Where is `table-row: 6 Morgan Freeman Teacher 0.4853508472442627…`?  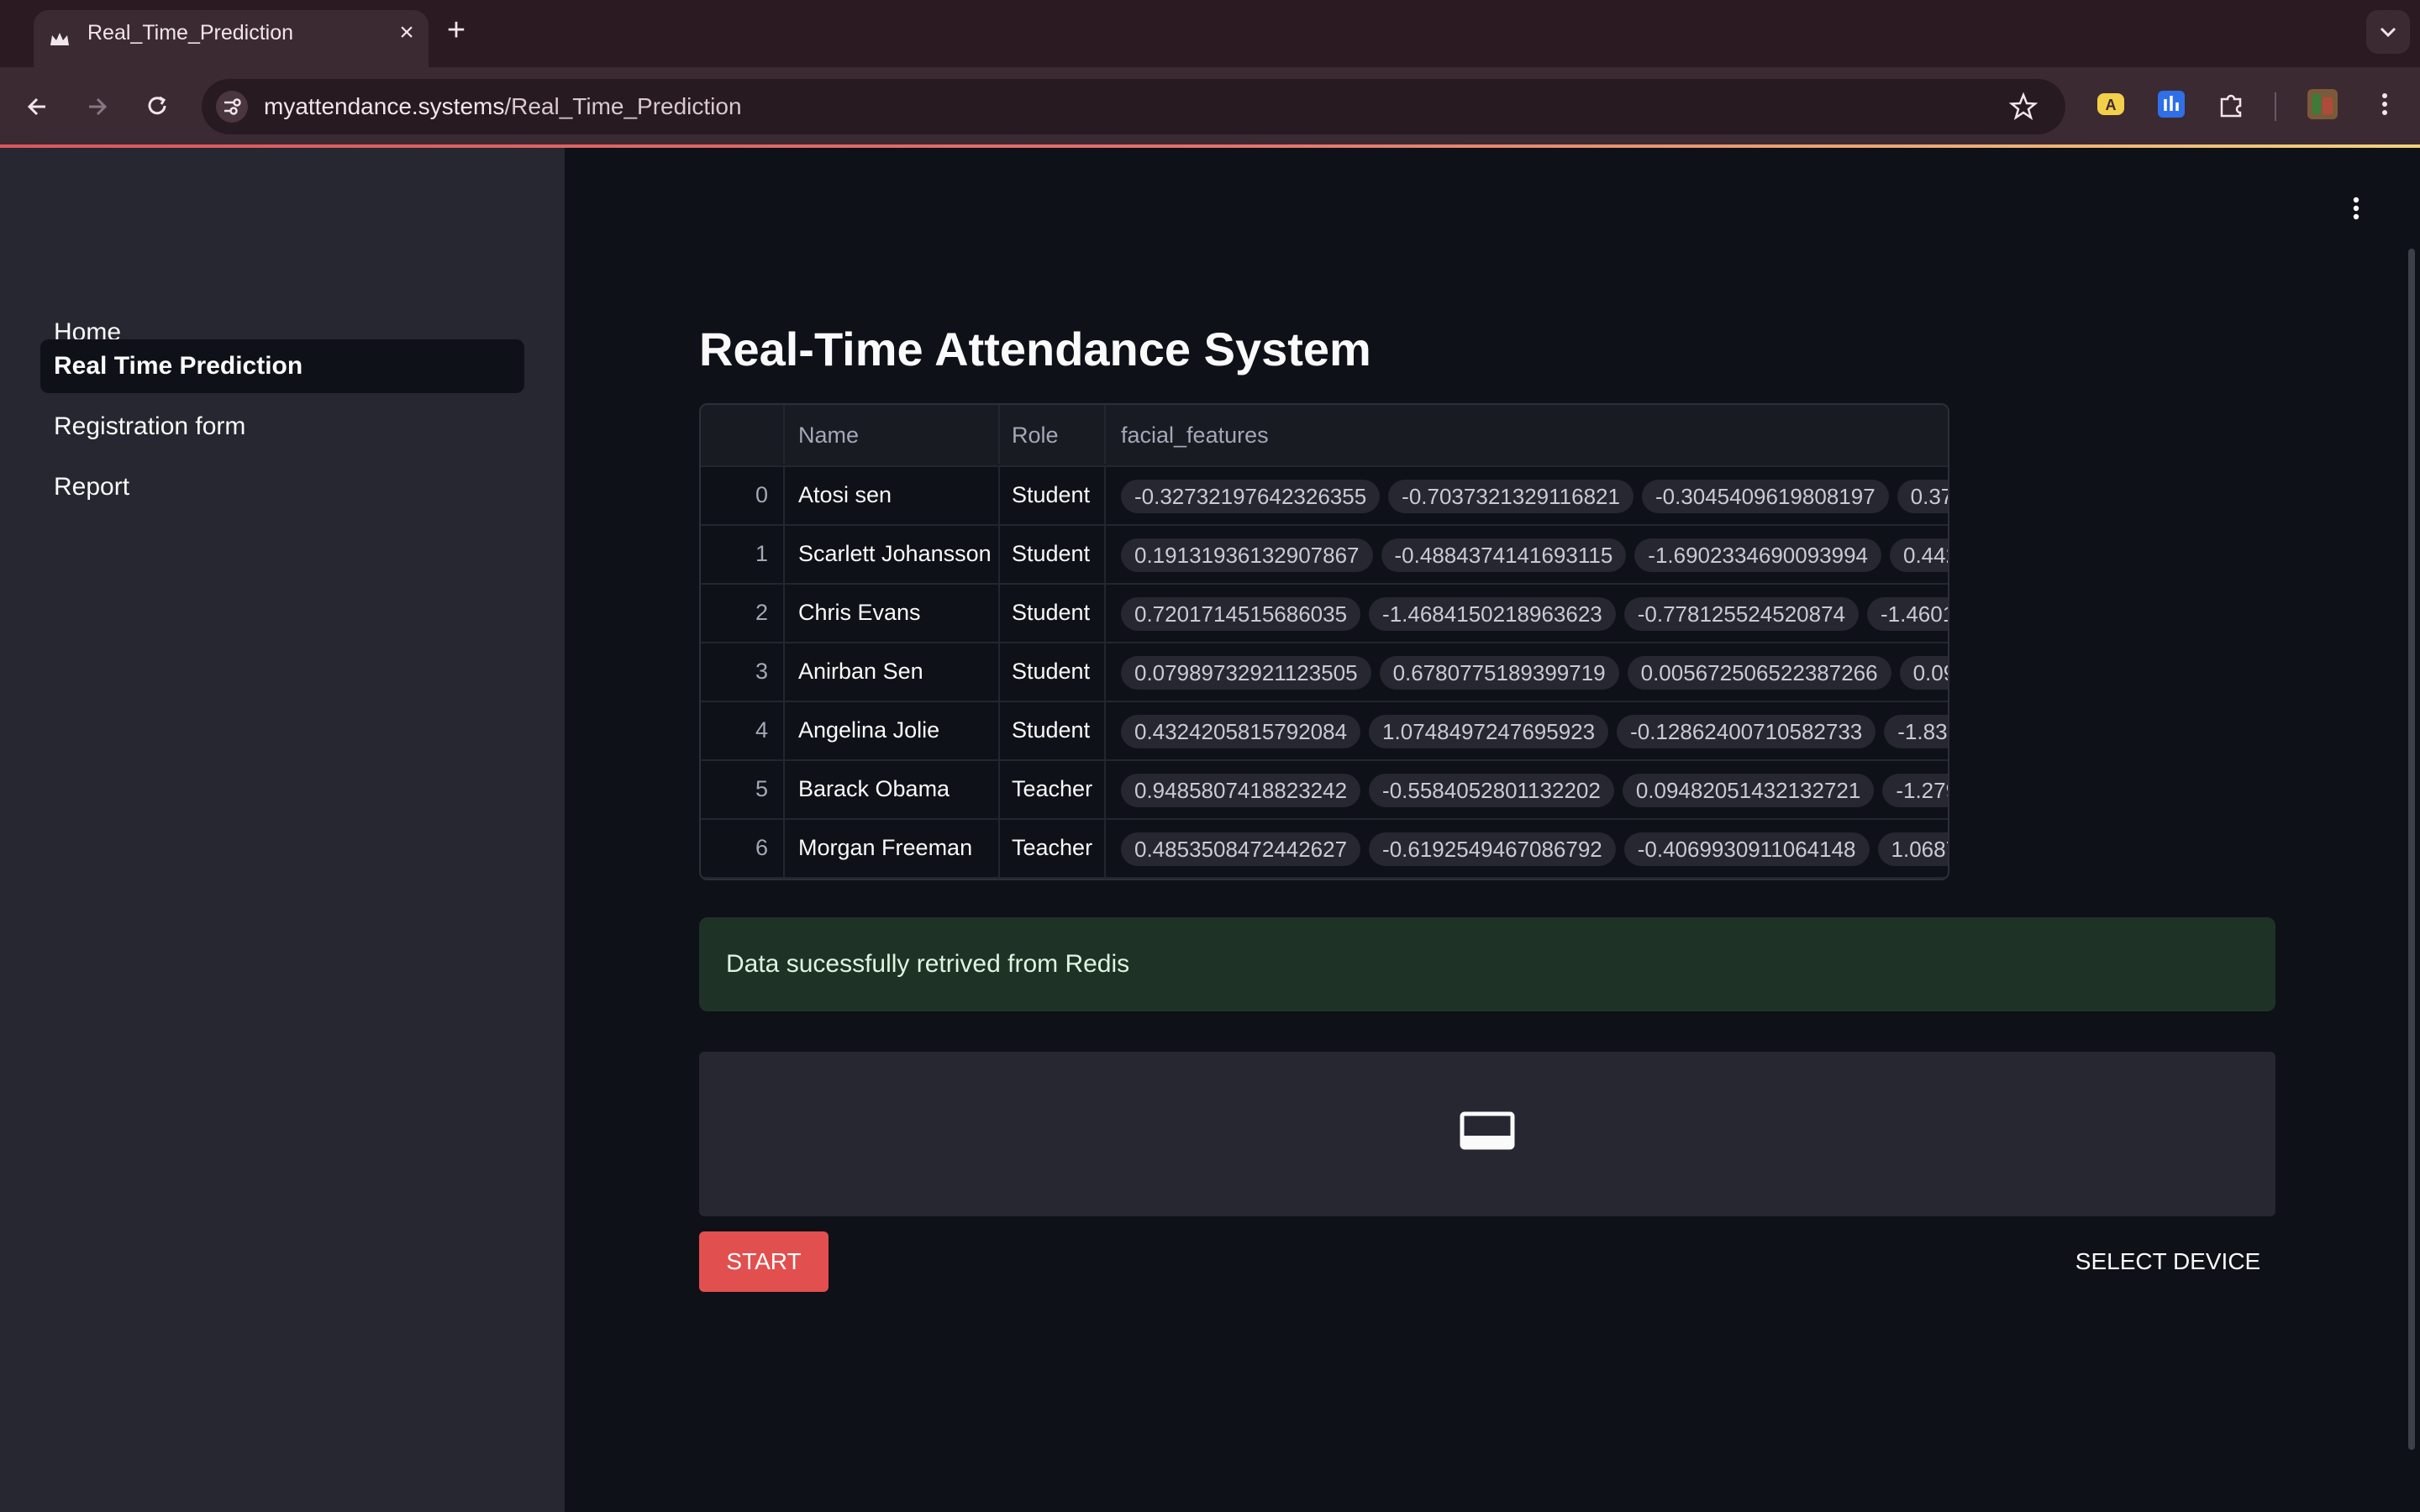
table-row: 6 Morgan Freeman Teacher 0.4853508472442627… is located at coordinates (1324, 848).